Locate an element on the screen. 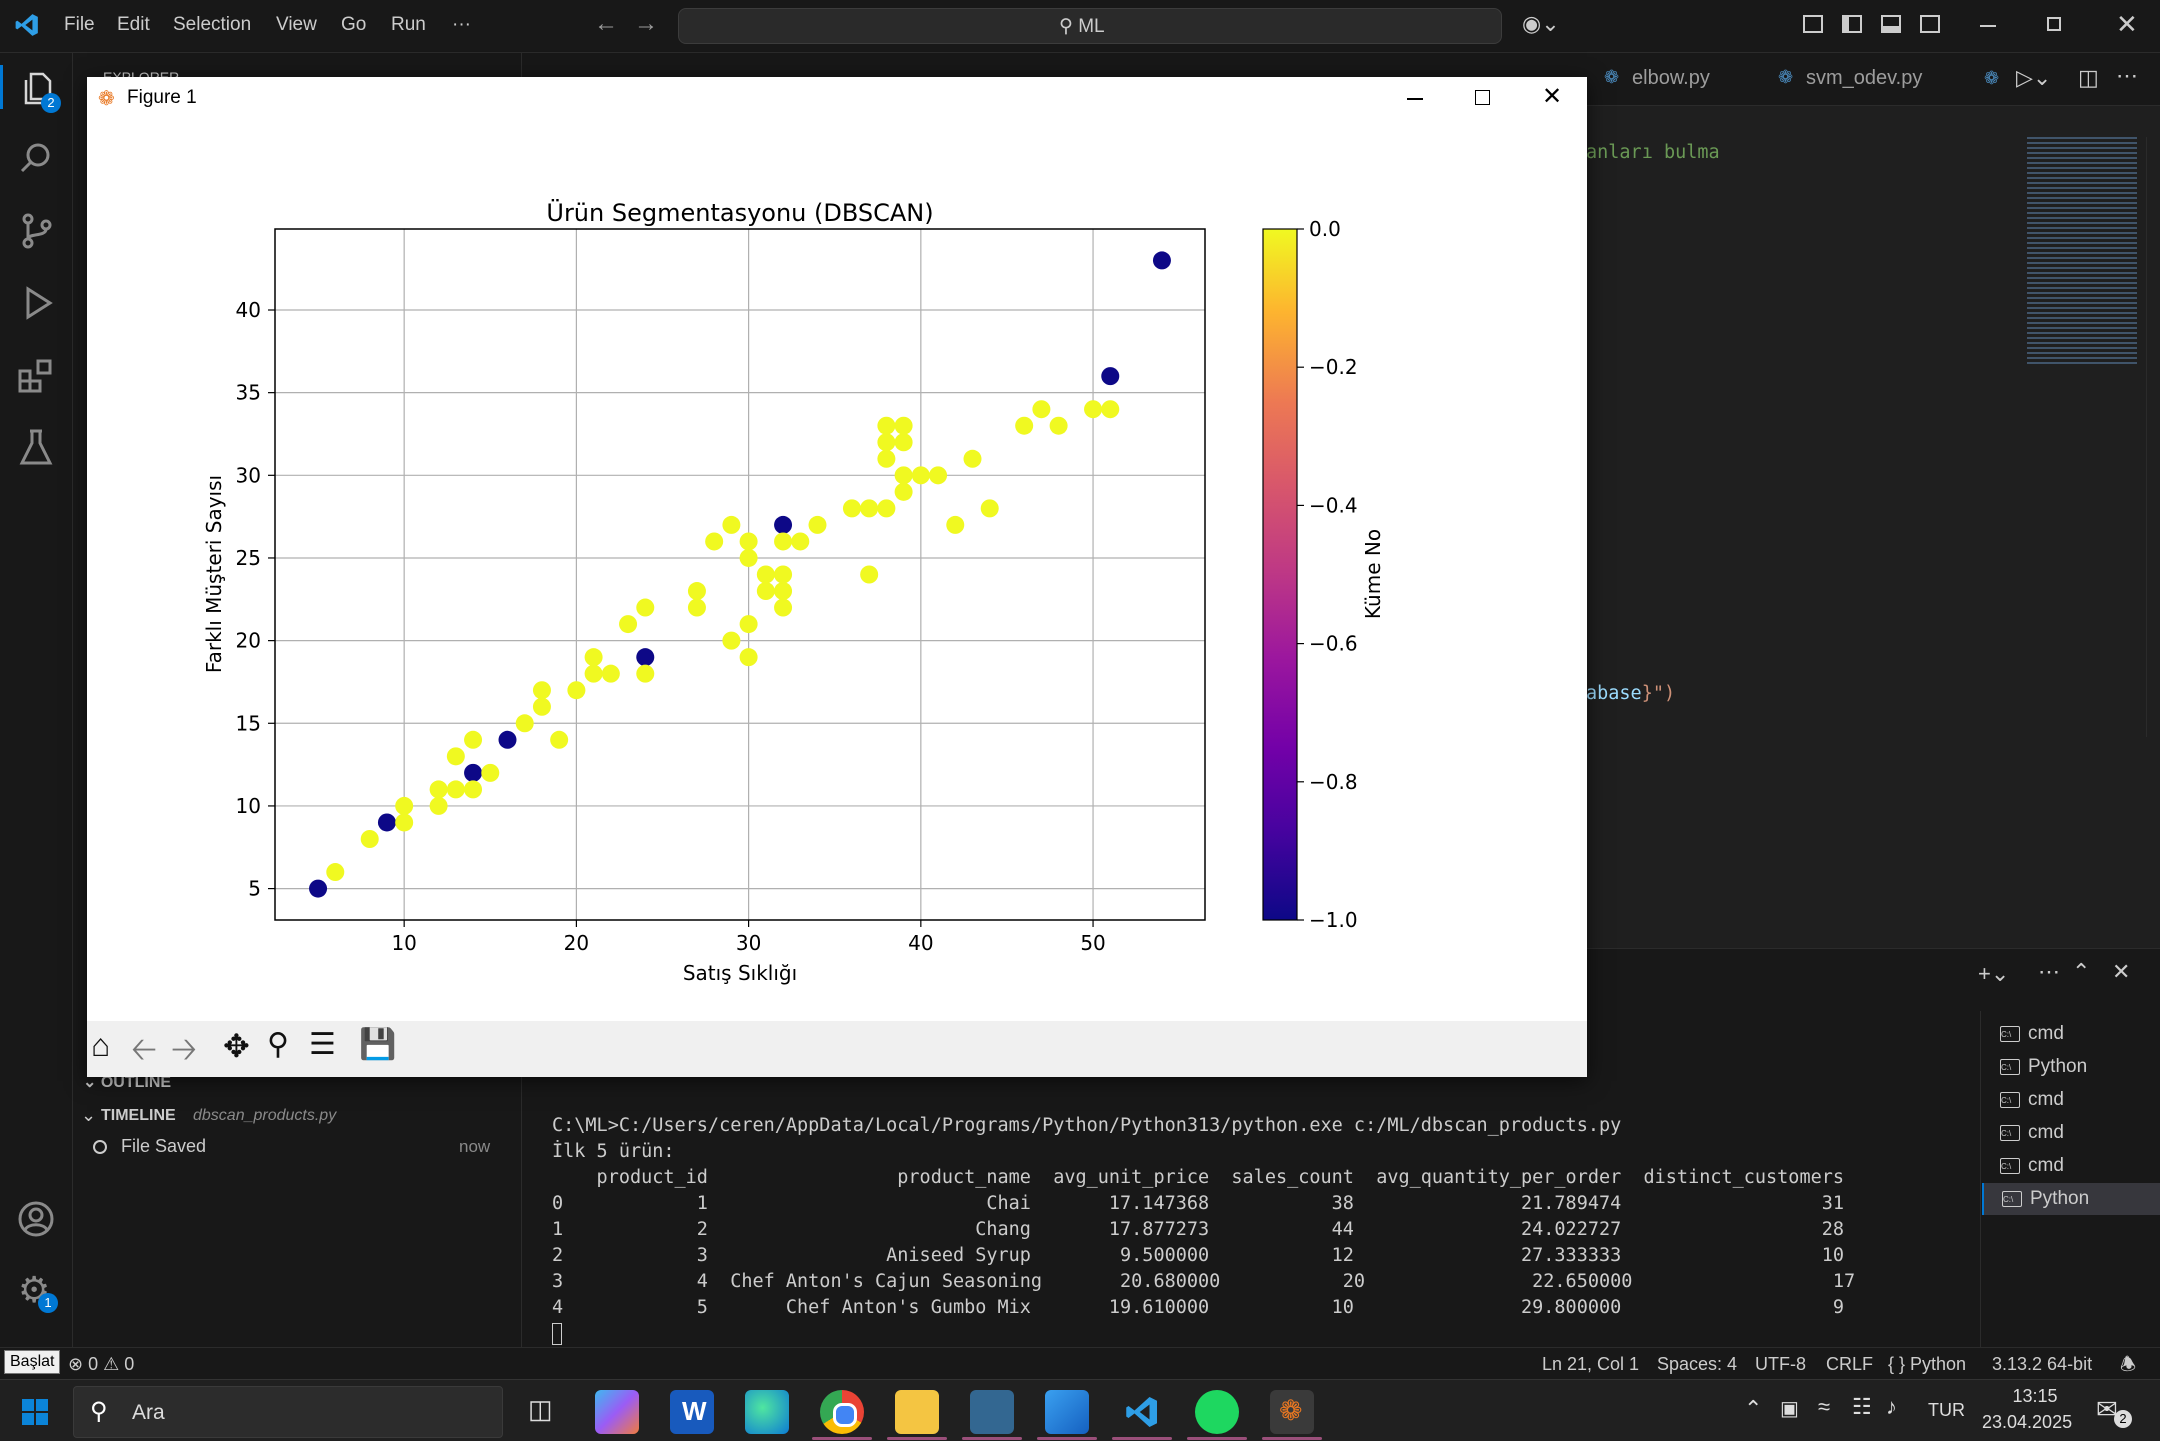 The height and width of the screenshot is (1441, 2160). matplotlib-app-icon: ❁ is located at coordinates (1292, 1412).